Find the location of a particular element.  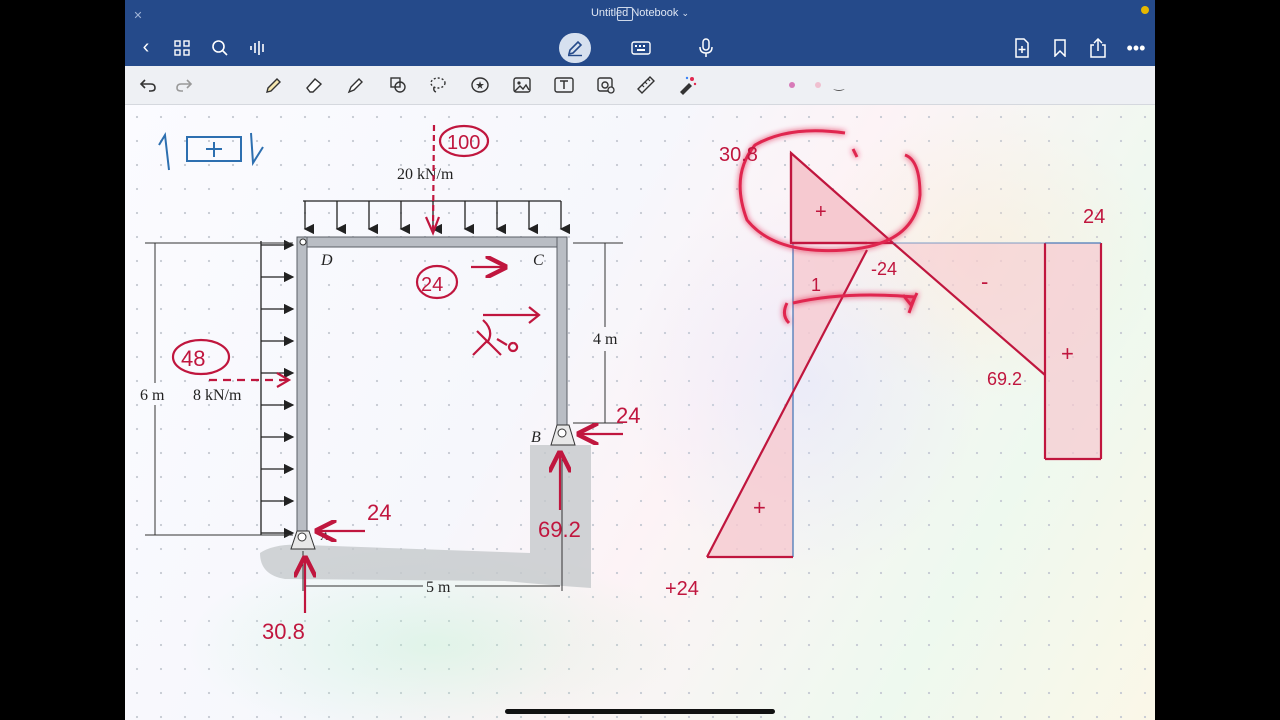

eraser-icon is located at coordinates (314, 85).